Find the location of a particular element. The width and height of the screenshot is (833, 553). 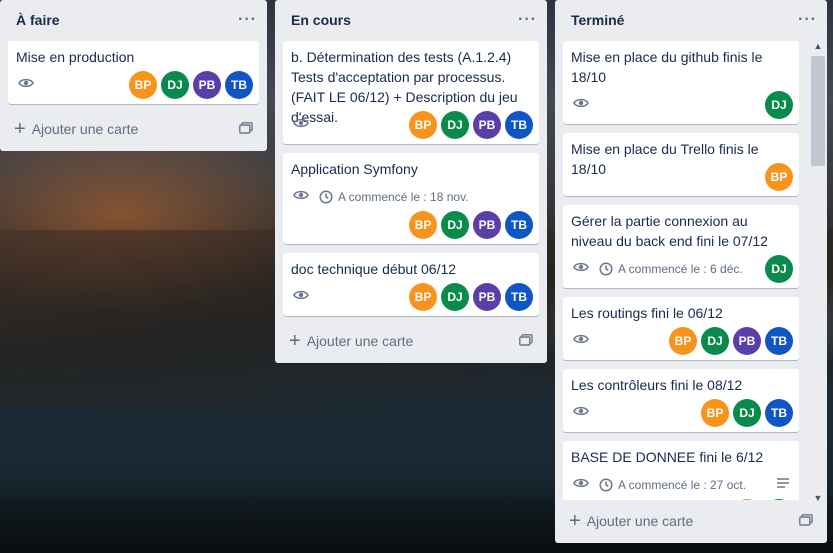

list-header: En cours ··· is located at coordinates (411, 20).